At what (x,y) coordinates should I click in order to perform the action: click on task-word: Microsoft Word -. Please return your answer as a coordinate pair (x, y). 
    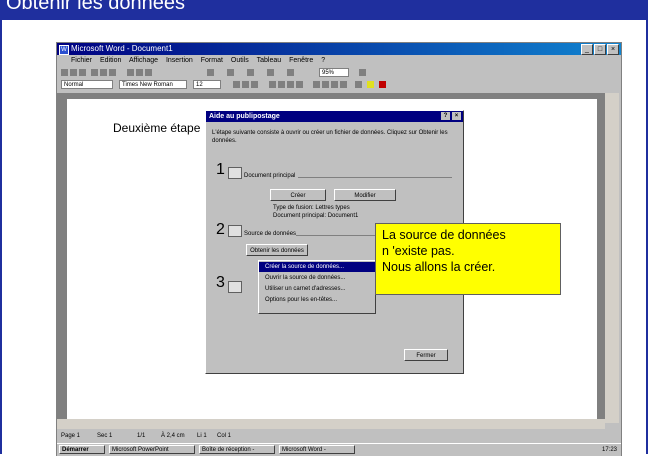
    Looking at the image, I should click on (317, 449).